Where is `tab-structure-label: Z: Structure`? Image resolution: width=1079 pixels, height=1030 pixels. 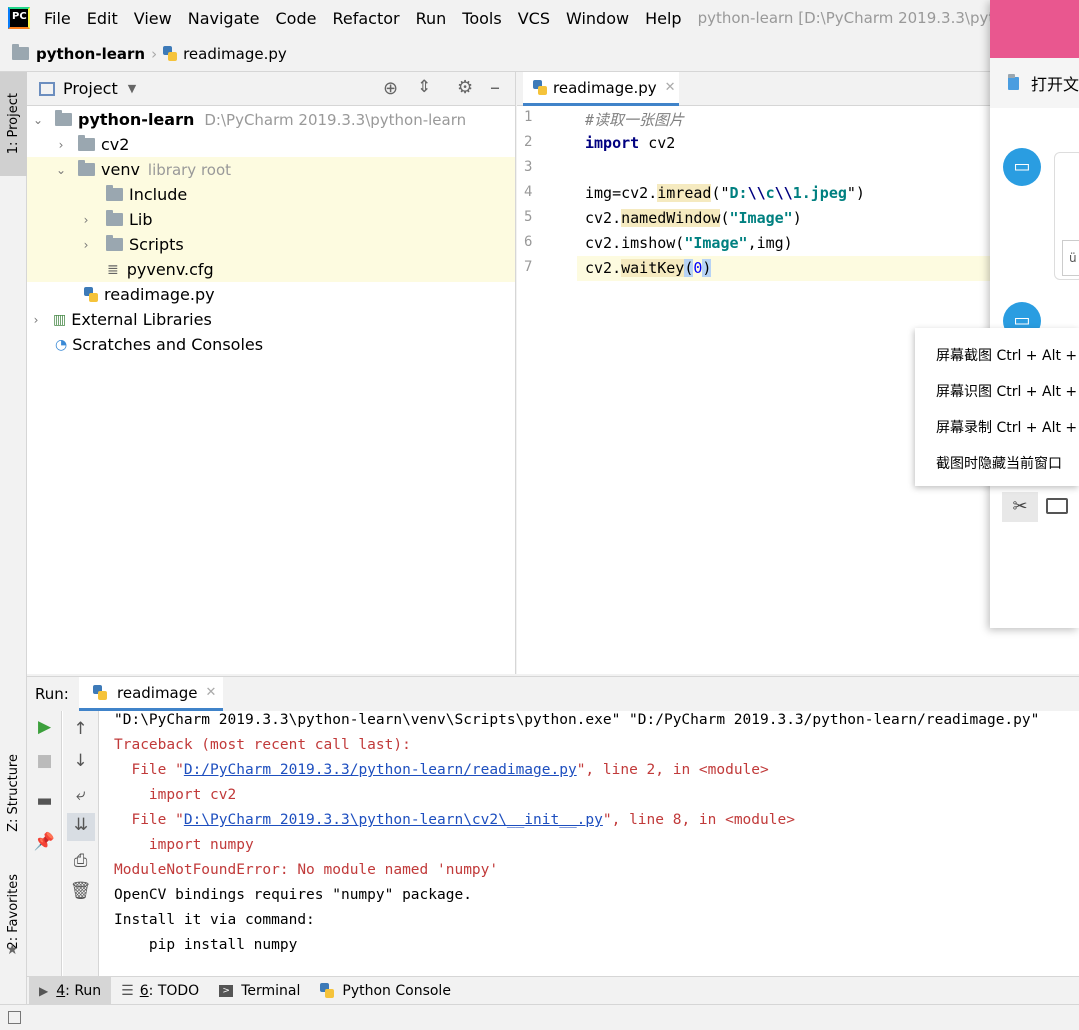 tab-structure-label: Z: Structure is located at coordinates (13, 792).